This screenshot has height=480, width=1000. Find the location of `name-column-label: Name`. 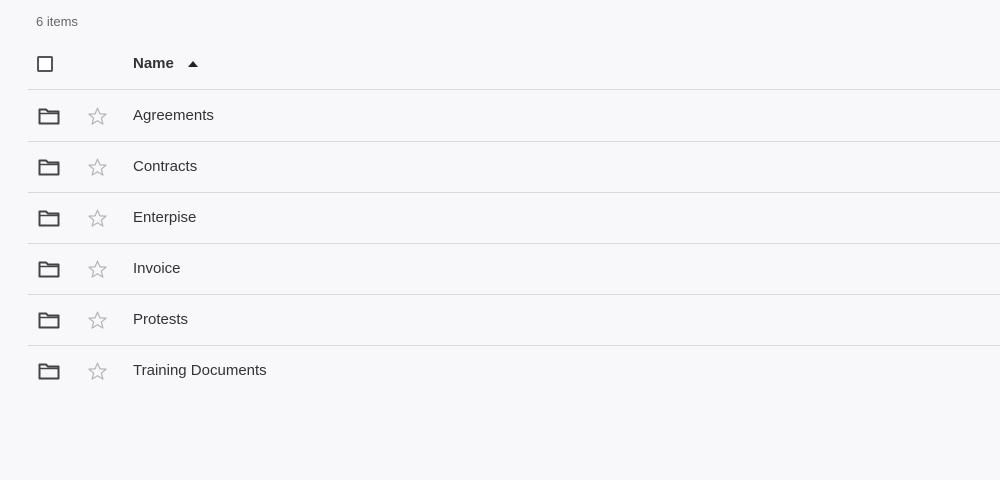

name-column-label: Name is located at coordinates (153, 63).